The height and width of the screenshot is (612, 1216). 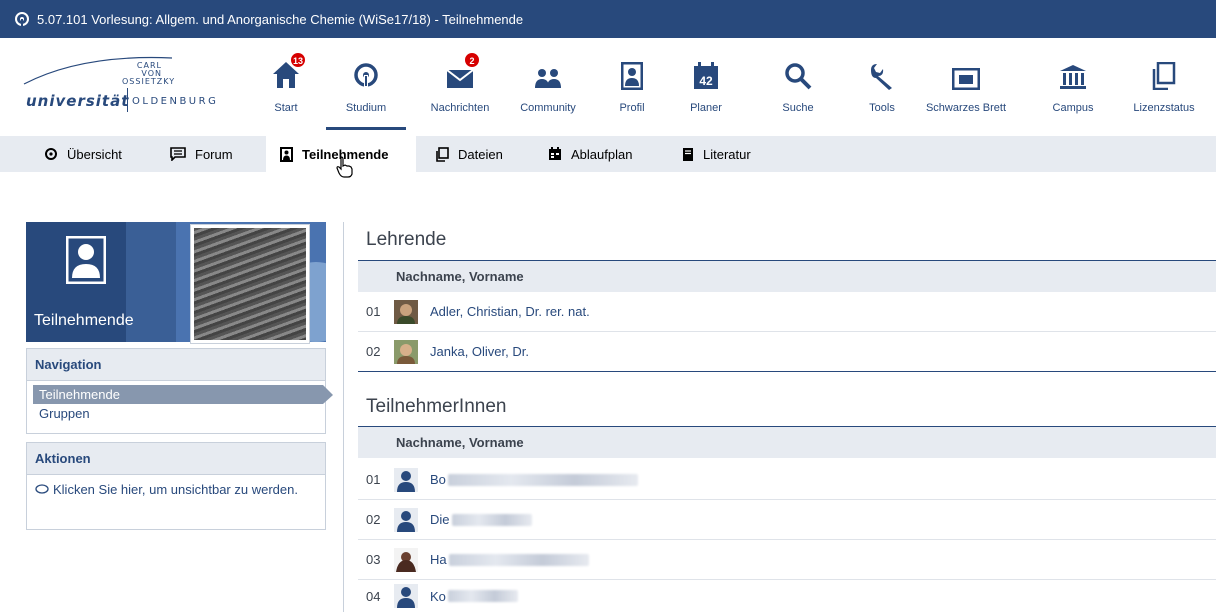 What do you see at coordinates (176, 365) in the screenshot?
I see `navigation-title: Navigation` at bounding box center [176, 365].